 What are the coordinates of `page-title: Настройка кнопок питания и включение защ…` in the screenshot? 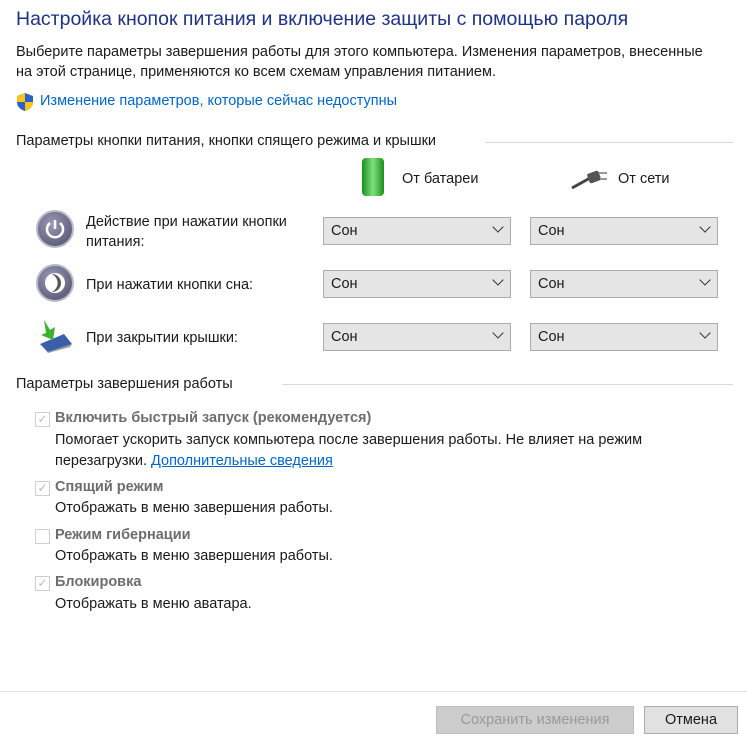 It's located at (322, 19).